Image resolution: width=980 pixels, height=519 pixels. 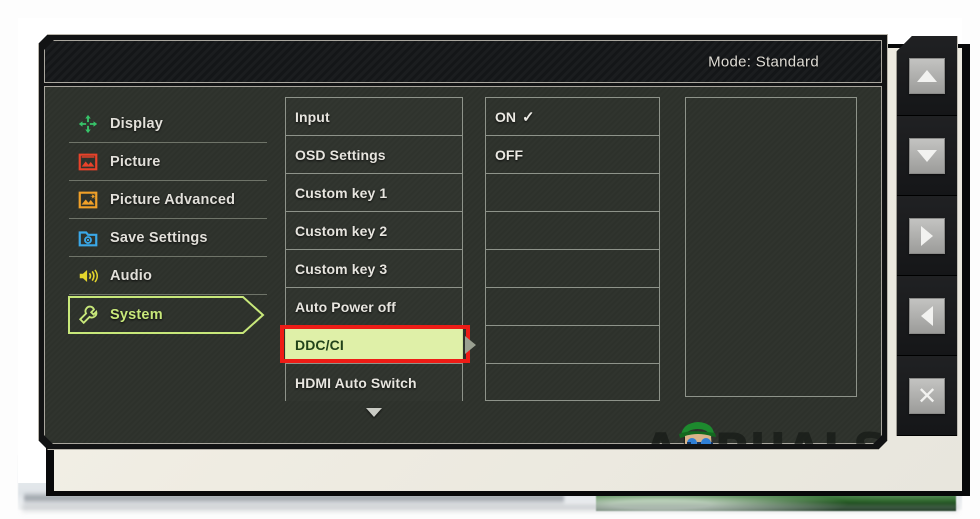 I want to click on sidebar-item-audio: Audio, so click(x=168, y=276).